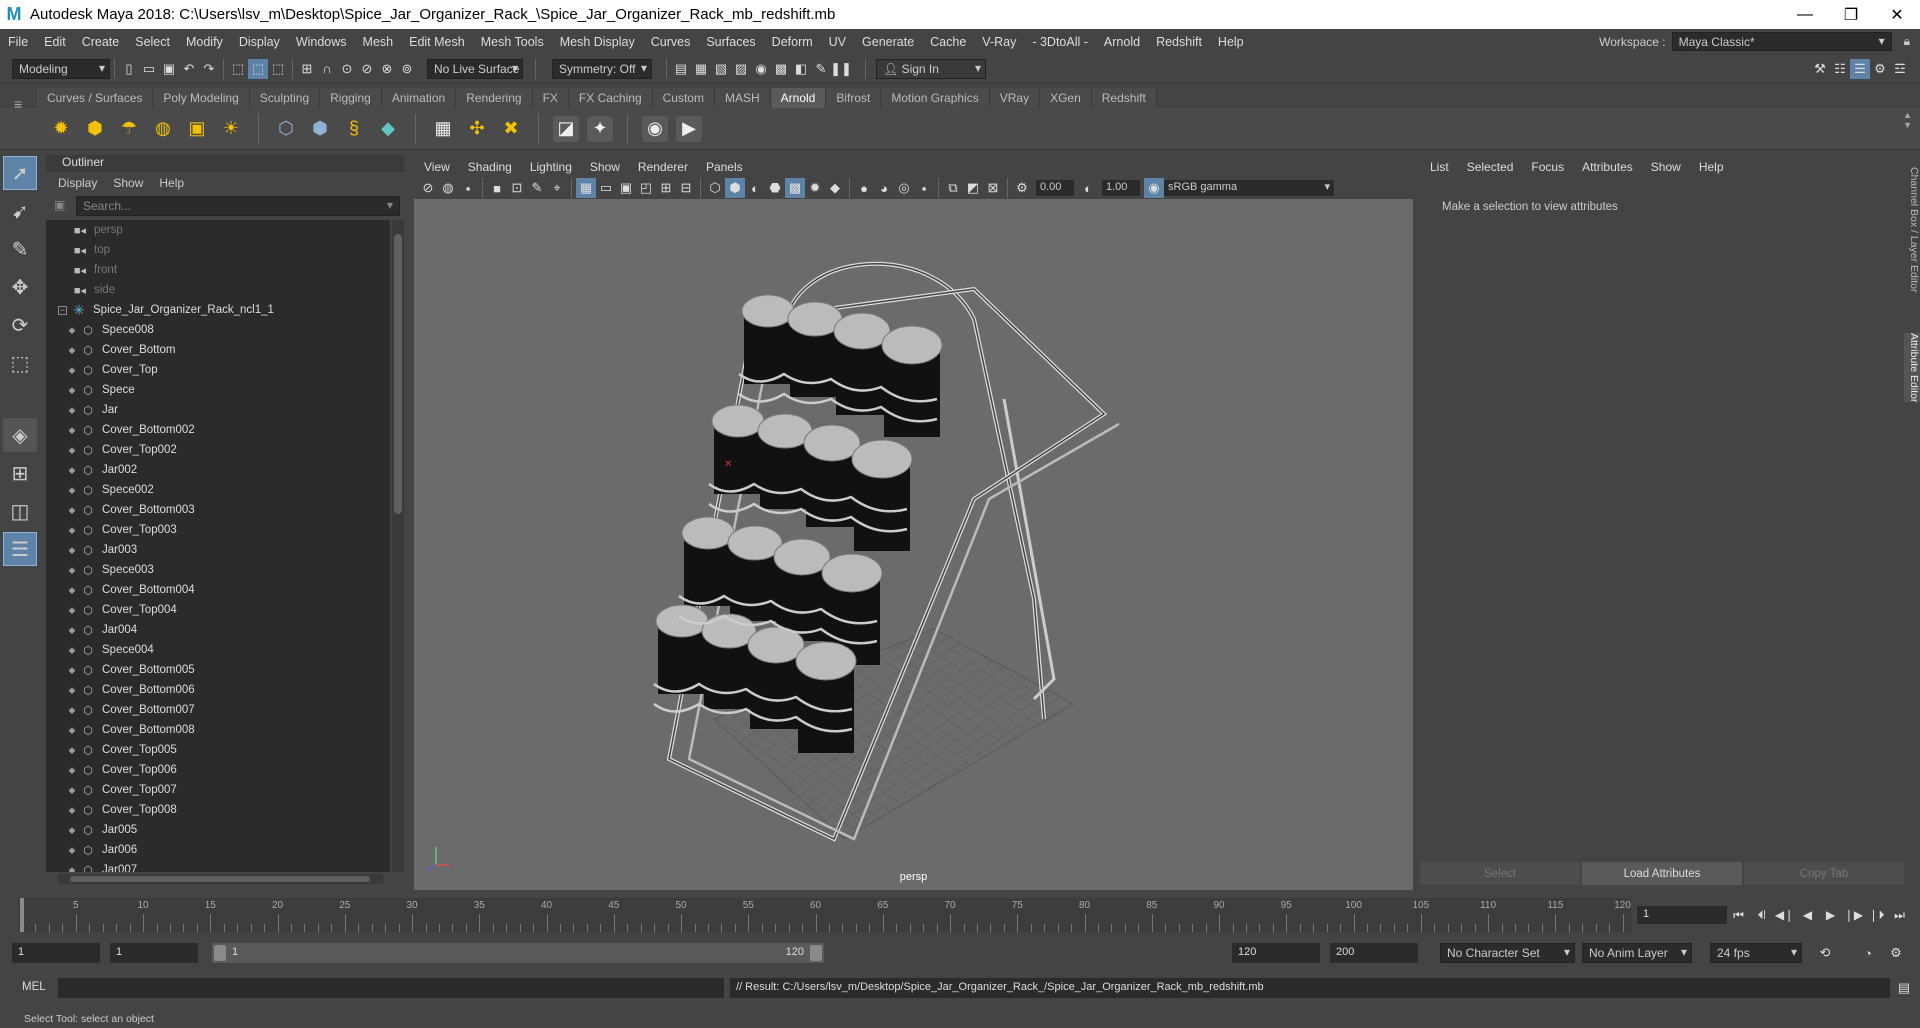 The image size is (1920, 1028). What do you see at coordinates (220, 879) in the screenshot?
I see `scrollbar-thumb` at bounding box center [220, 879].